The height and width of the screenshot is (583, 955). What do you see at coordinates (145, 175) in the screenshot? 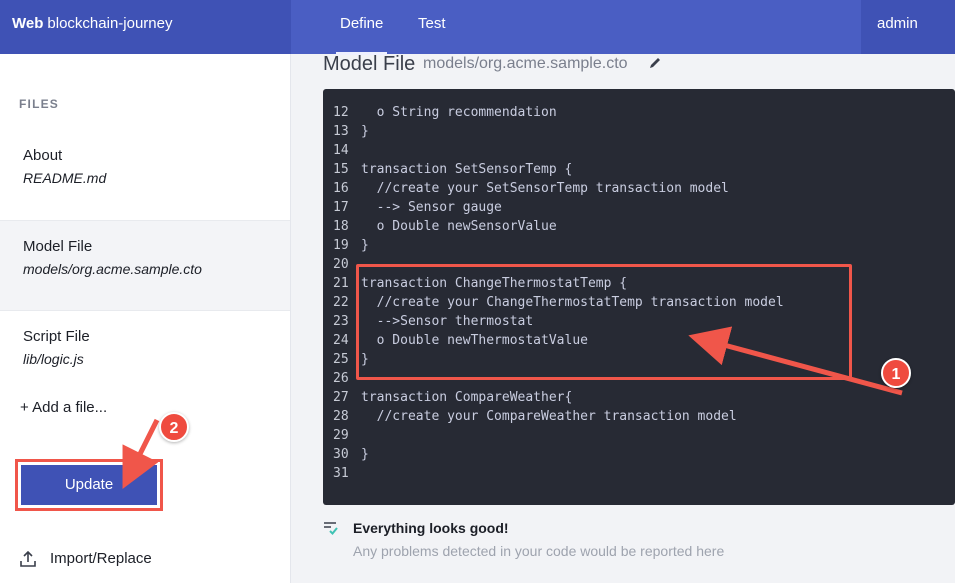
I see `sidebar-file-about: About README.md` at bounding box center [145, 175].